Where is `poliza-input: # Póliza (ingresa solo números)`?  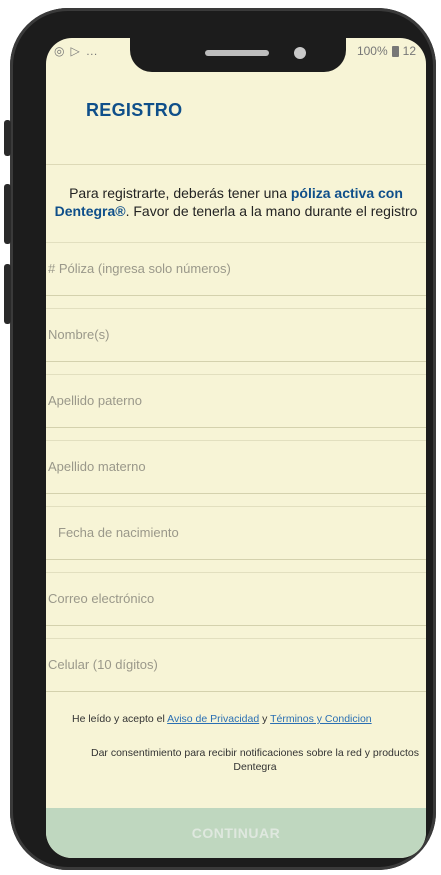 poliza-input: # Póliza (ingresa solo números) is located at coordinates (236, 269).